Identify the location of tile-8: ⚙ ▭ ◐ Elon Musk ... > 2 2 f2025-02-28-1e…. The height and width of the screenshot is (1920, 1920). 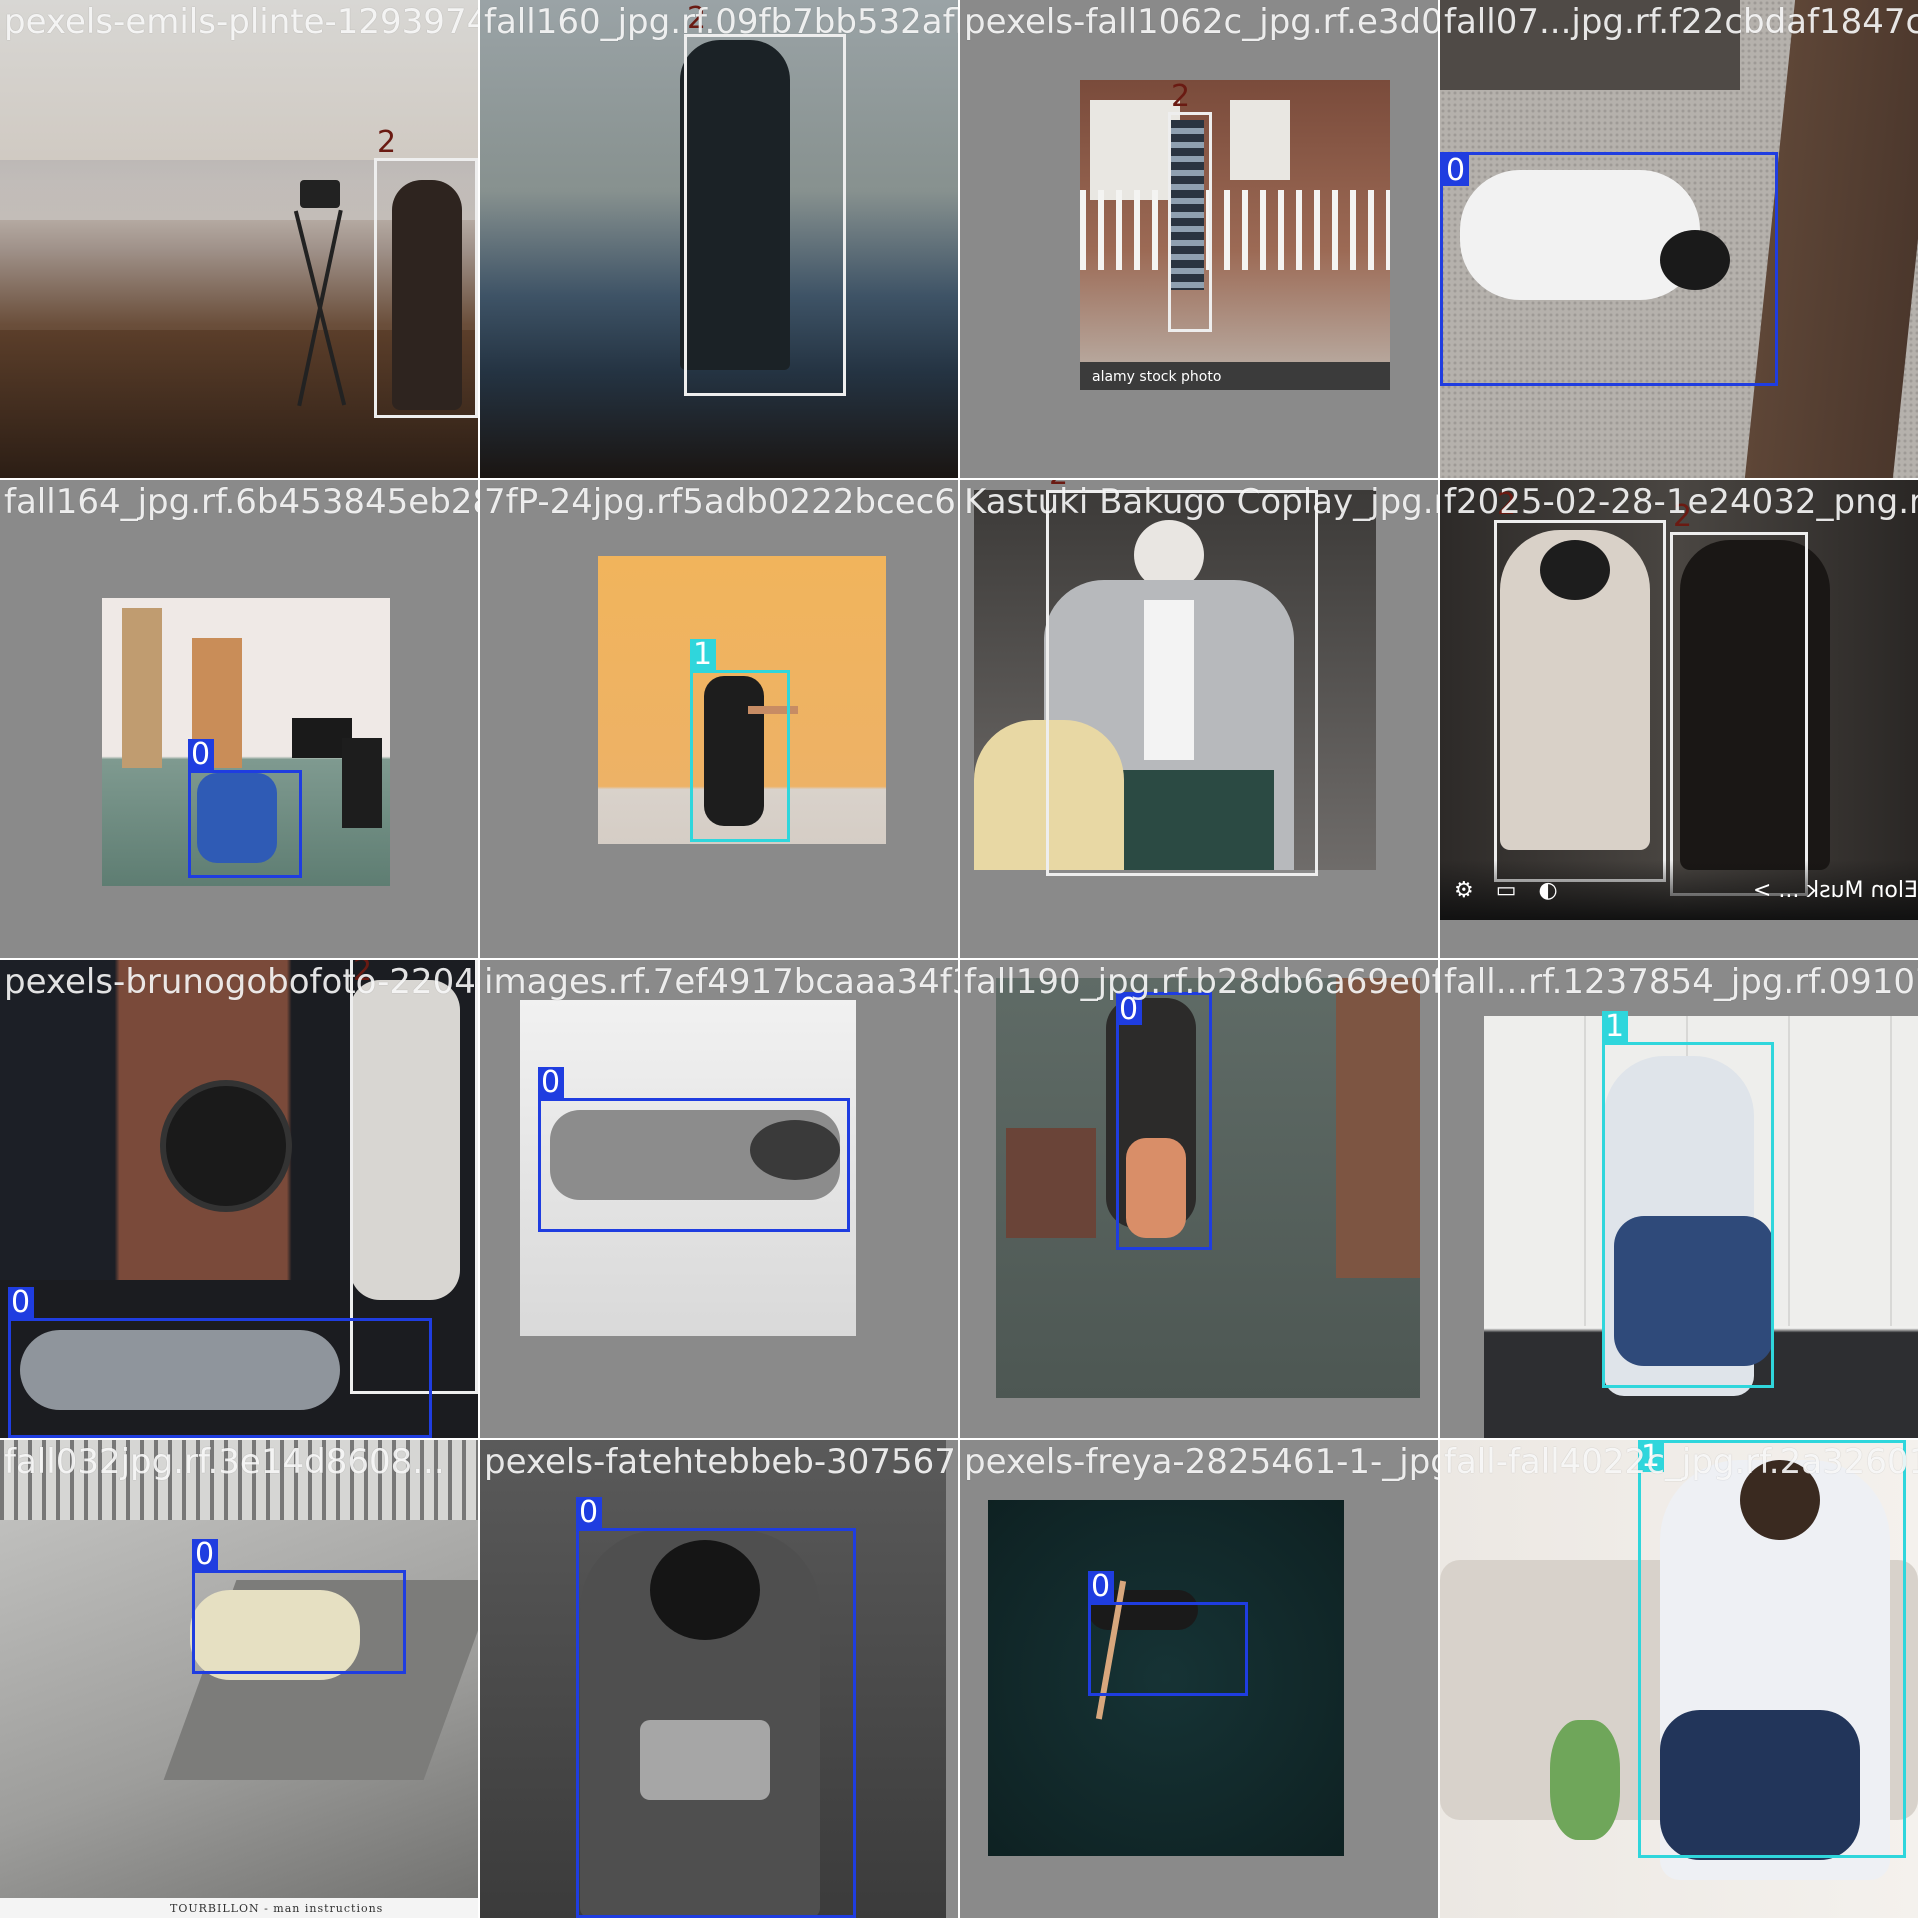
(1679, 719).